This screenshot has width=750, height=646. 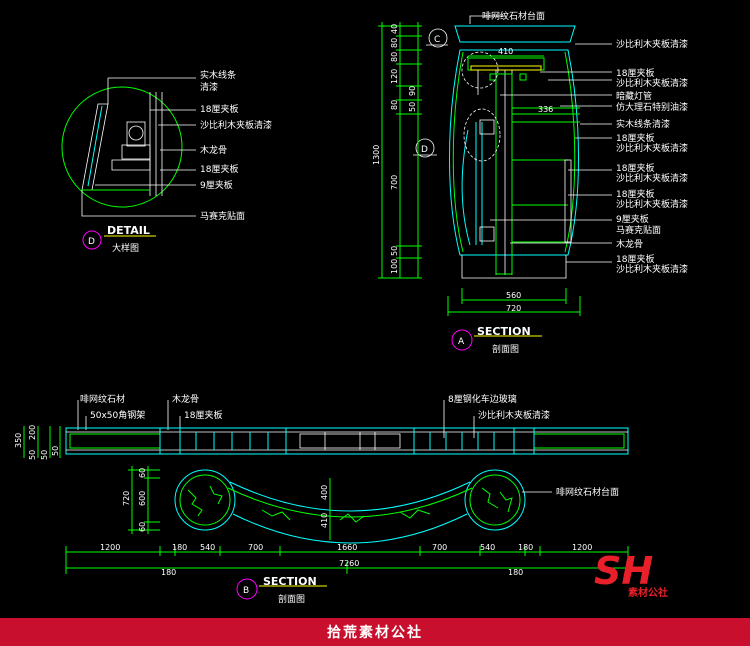 What do you see at coordinates (461, 342) in the screenshot?
I see `section-a-marker-letter: A` at bounding box center [461, 342].